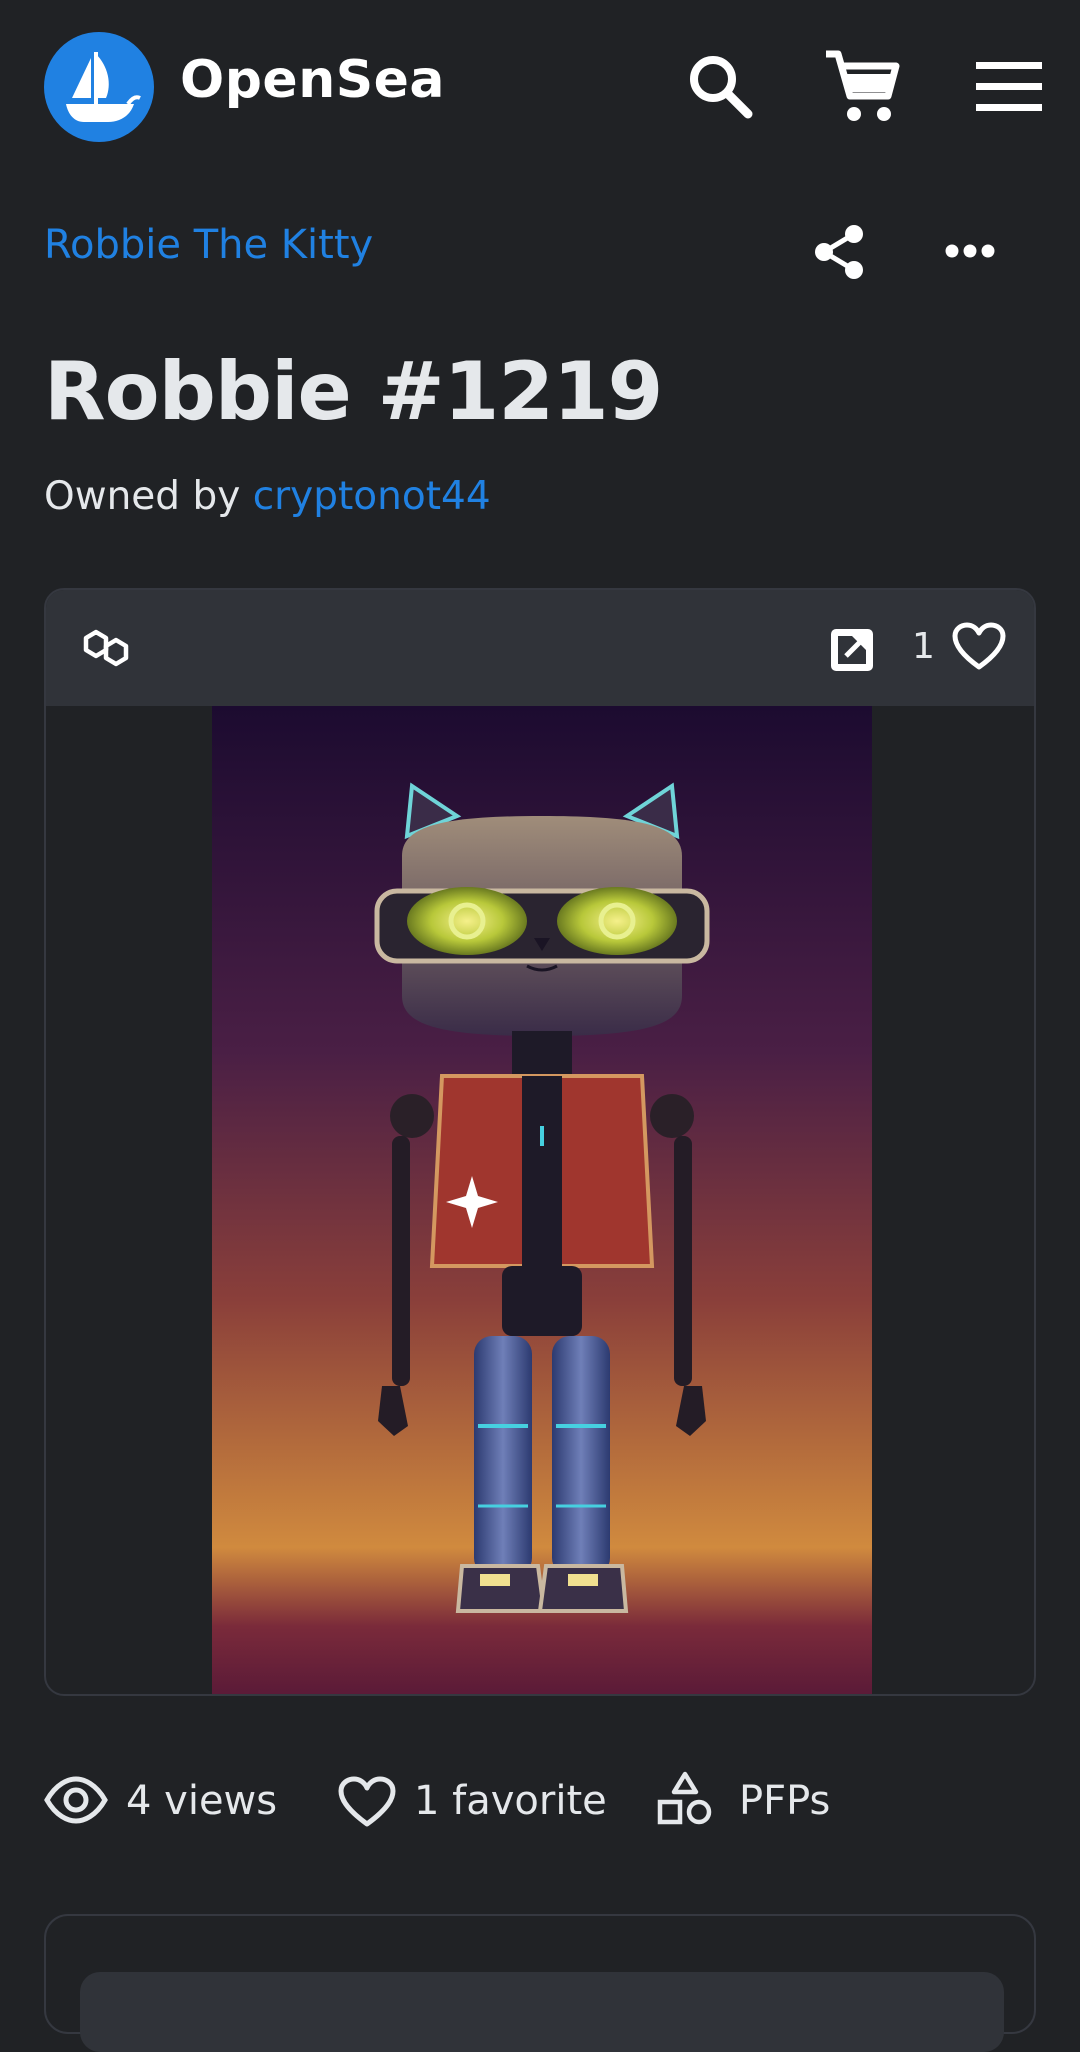 The width and height of the screenshot is (1080, 2052). What do you see at coordinates (1009, 87) in the screenshot?
I see `menu-icon` at bounding box center [1009, 87].